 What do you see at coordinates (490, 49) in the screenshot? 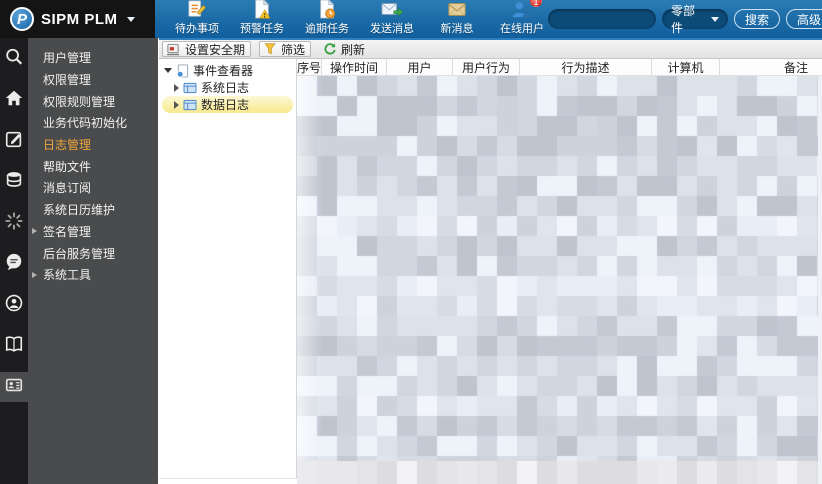
I see `content-toolbar: 设置安全期 筛选 刷新` at bounding box center [490, 49].